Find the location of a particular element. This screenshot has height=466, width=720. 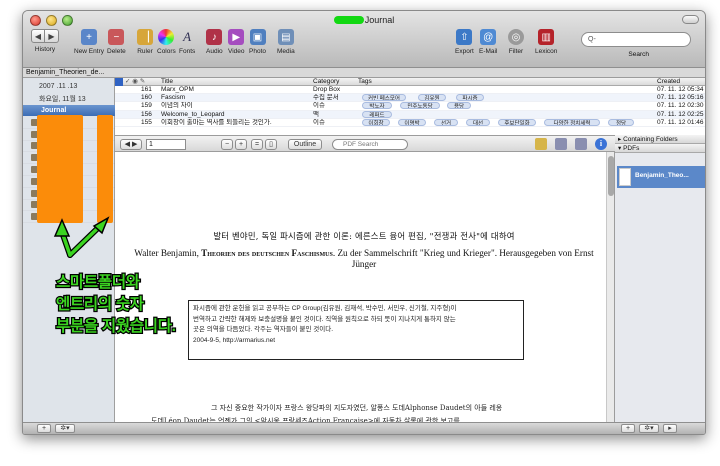

sort-indicator-icon is located at coordinates (119, 82).